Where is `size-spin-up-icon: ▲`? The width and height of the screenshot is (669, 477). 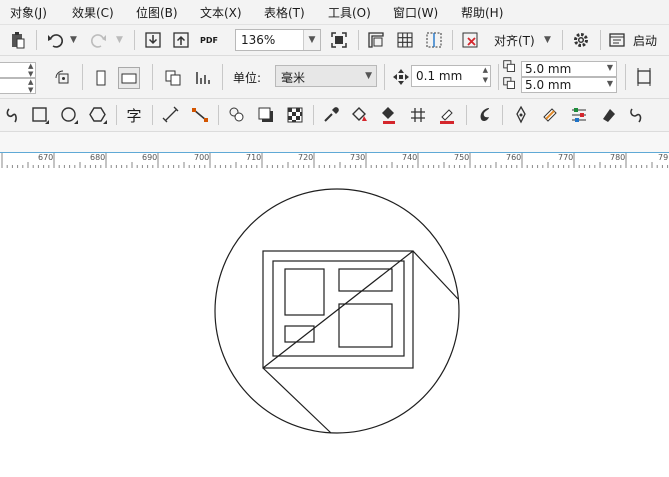 size-spin-up-icon: ▲ is located at coordinates (30, 66).